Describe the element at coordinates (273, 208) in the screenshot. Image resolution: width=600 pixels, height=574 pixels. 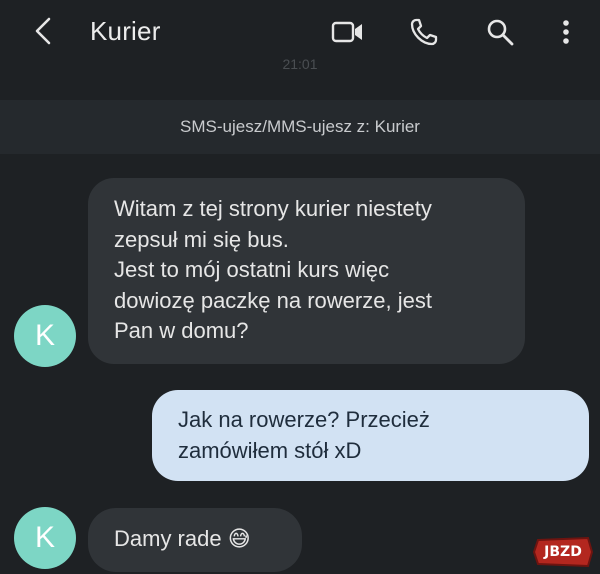
I see `message-text-line: Witam z tej strony kurier niestety` at that location.